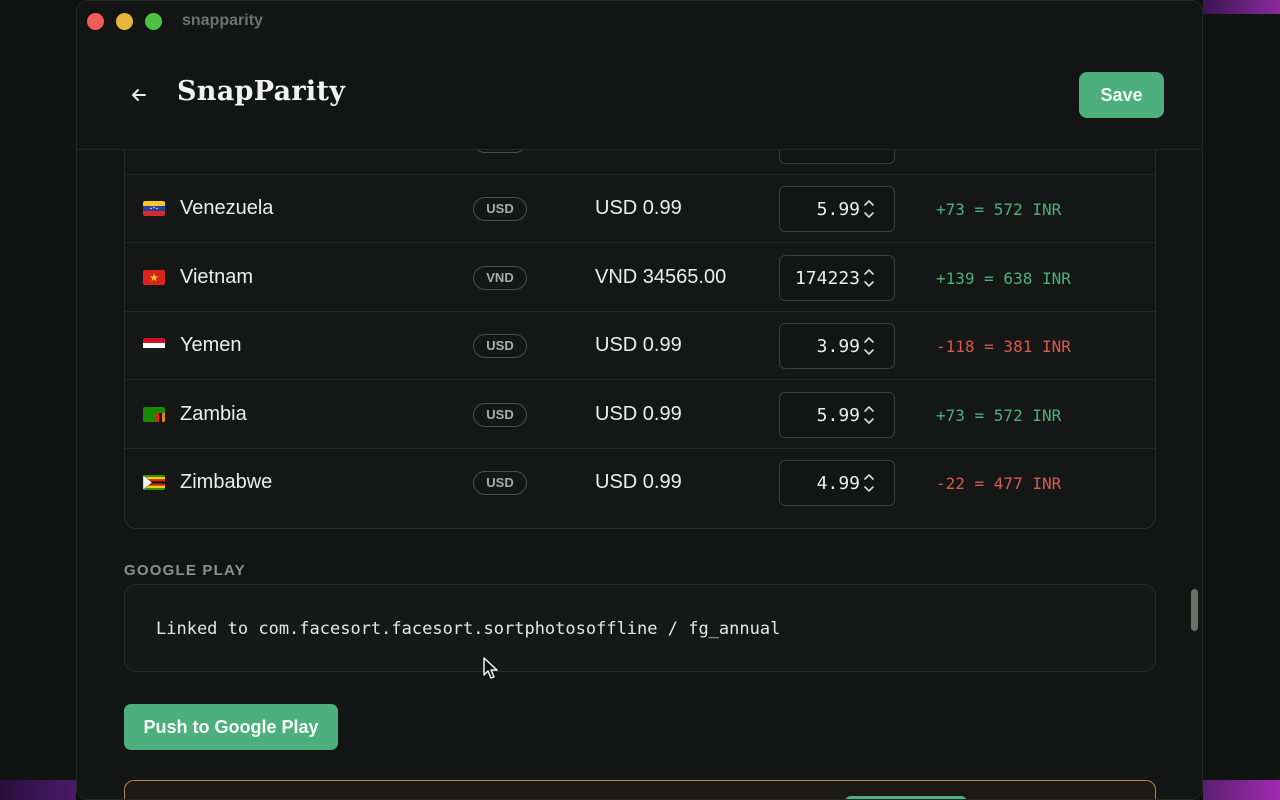  I want to click on mouse-cursor-icon, so click(490, 668).